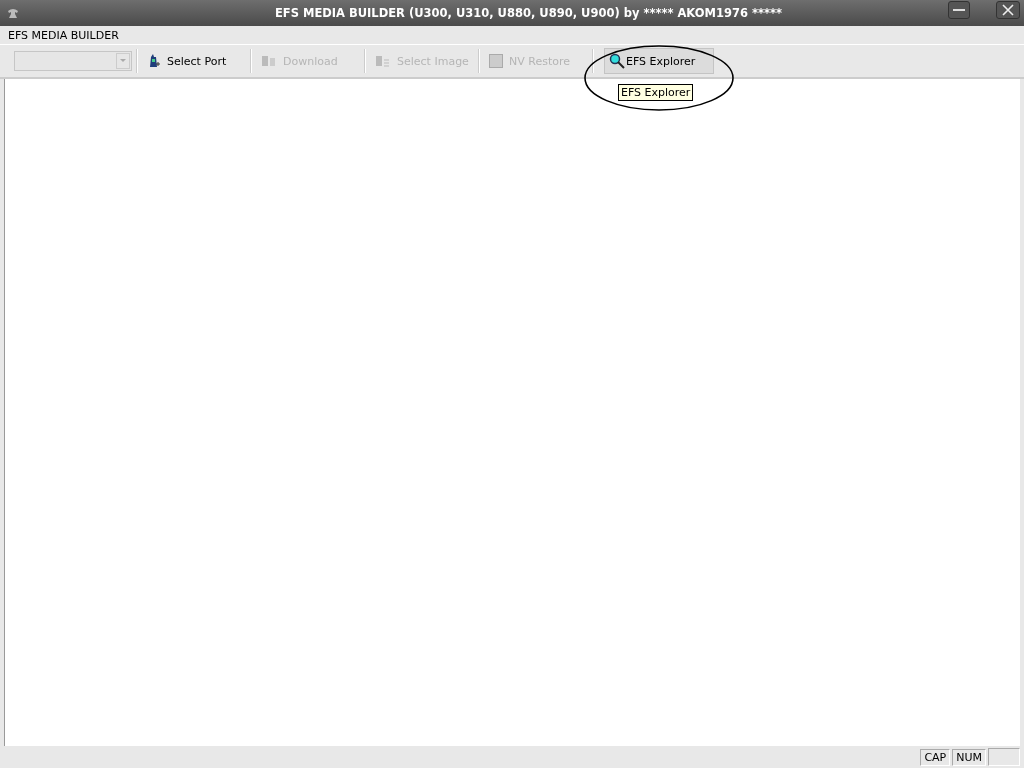 Image resolution: width=1024 pixels, height=768 pixels. I want to click on window-title: EFS MEDIA BUILDER (U300, U310, U880, U890, U900) by ***** AKOM1976 *****, so click(528, 13).